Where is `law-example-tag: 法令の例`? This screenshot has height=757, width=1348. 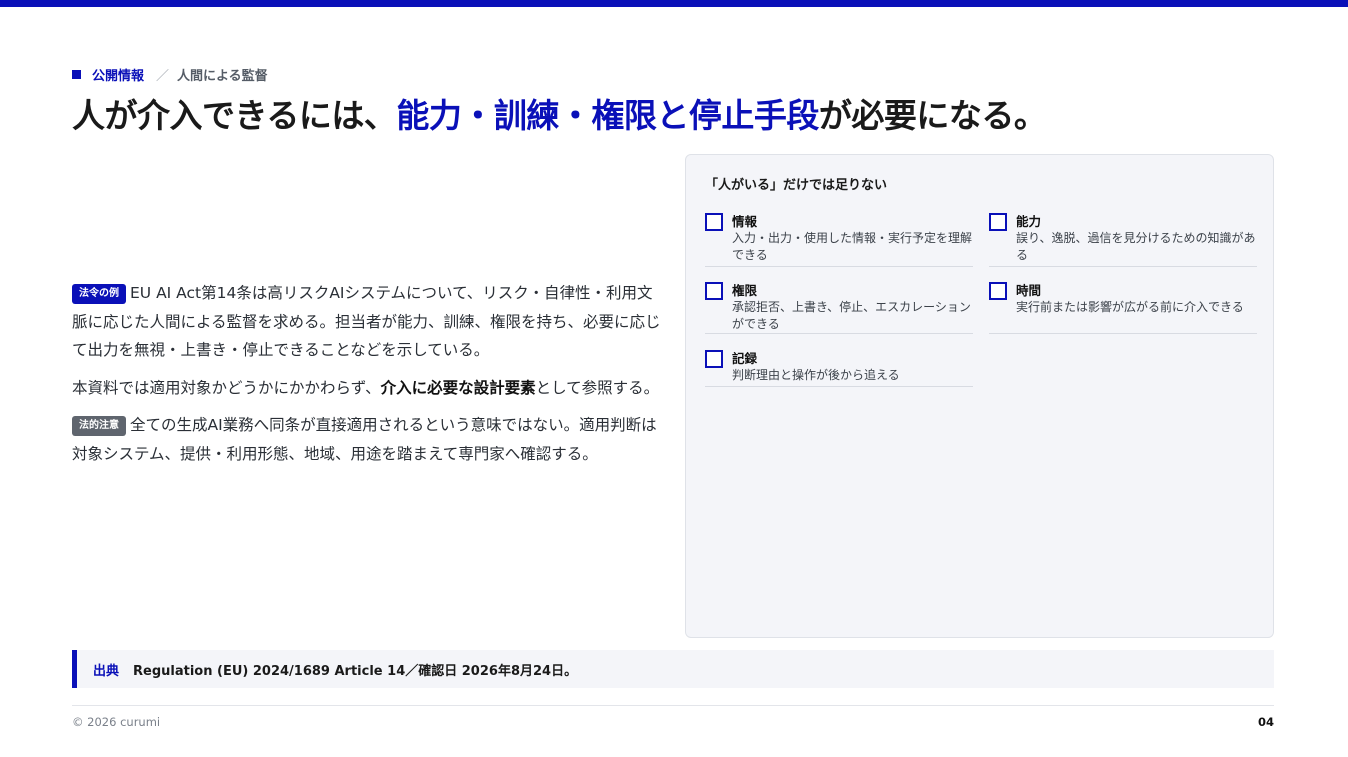
law-example-tag: 法令の例 is located at coordinates (99, 294).